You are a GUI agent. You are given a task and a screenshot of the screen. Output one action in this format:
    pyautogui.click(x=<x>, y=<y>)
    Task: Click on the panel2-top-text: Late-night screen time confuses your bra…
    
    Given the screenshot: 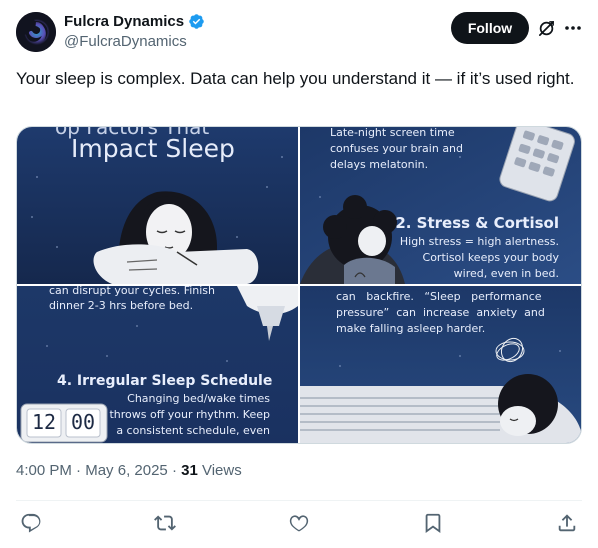 What is the action you would take?
    pyautogui.click(x=396, y=150)
    